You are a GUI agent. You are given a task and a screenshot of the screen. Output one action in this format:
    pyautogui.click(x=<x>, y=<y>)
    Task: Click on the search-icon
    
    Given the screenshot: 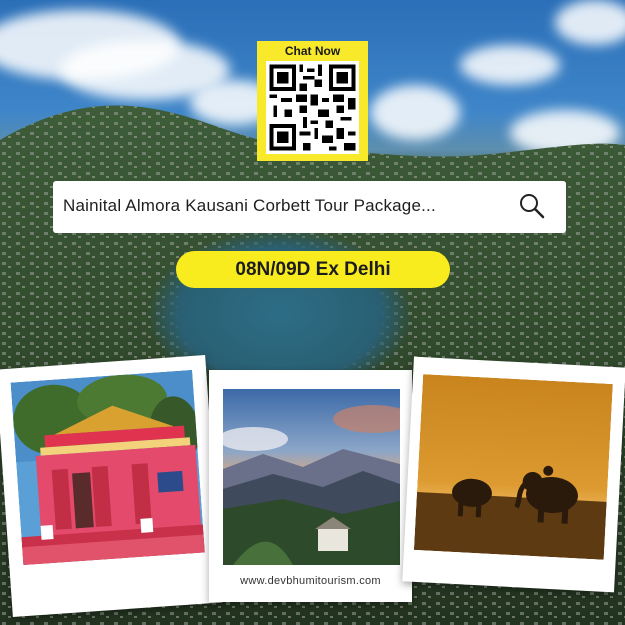 What is the action you would take?
    pyautogui.click(x=532, y=206)
    